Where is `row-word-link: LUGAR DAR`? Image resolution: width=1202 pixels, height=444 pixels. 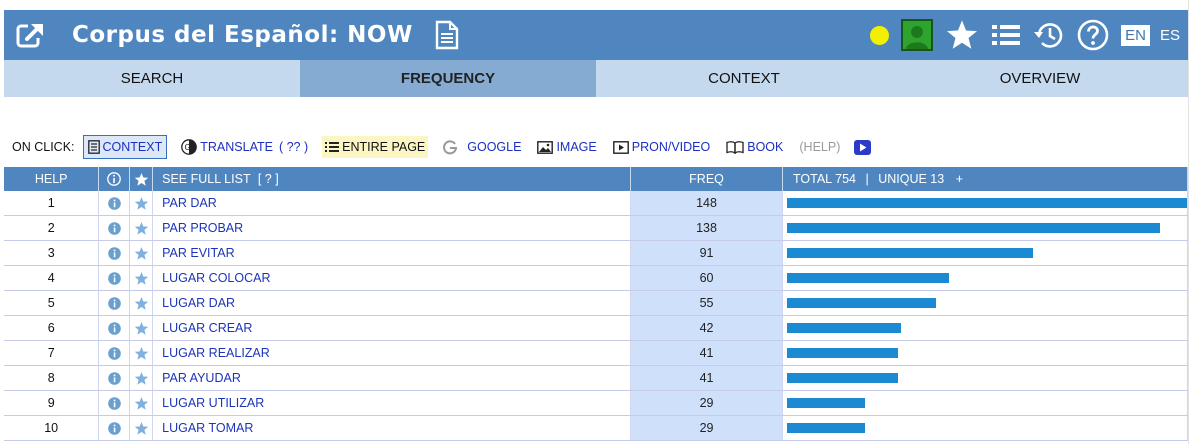
row-word-link: LUGAR DAR is located at coordinates (392, 303).